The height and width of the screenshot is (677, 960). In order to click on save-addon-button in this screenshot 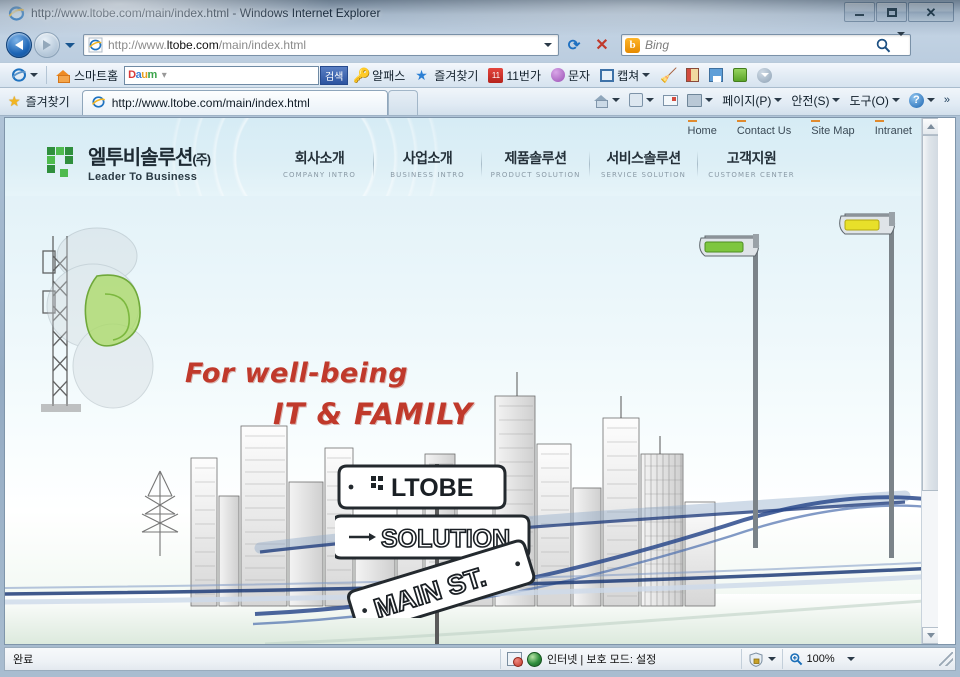, I will do `click(716, 75)`.